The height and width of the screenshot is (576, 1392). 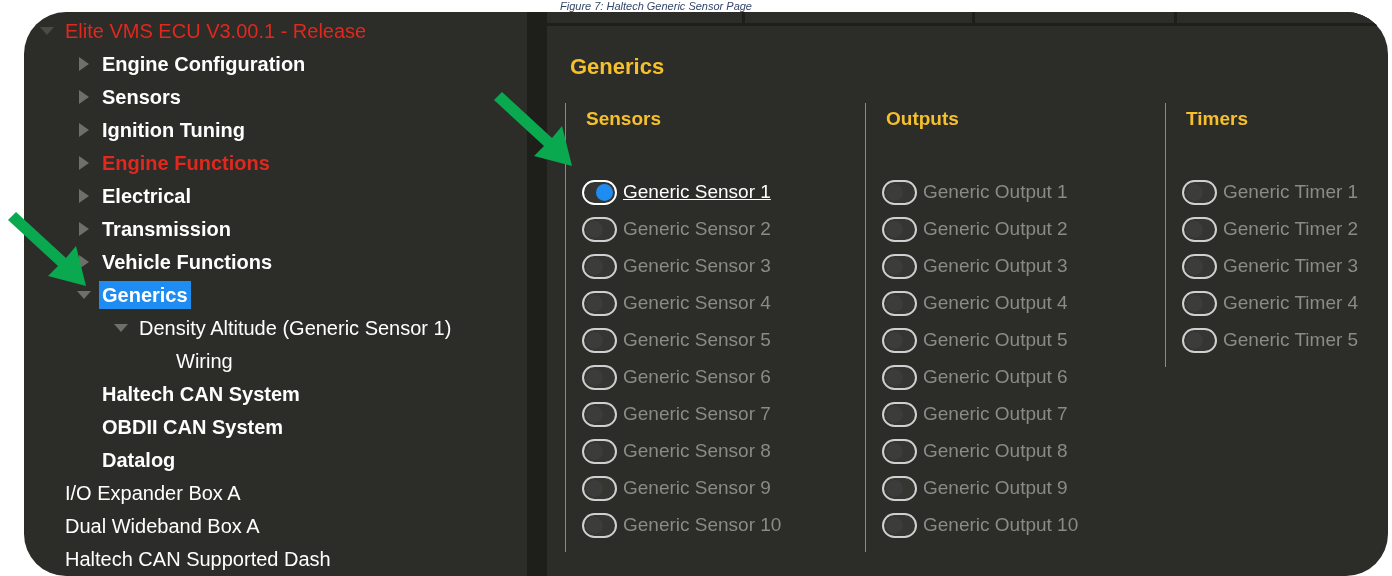 What do you see at coordinates (198, 558) in the screenshot?
I see `tree-item: Haltech CAN Supported Dash` at bounding box center [198, 558].